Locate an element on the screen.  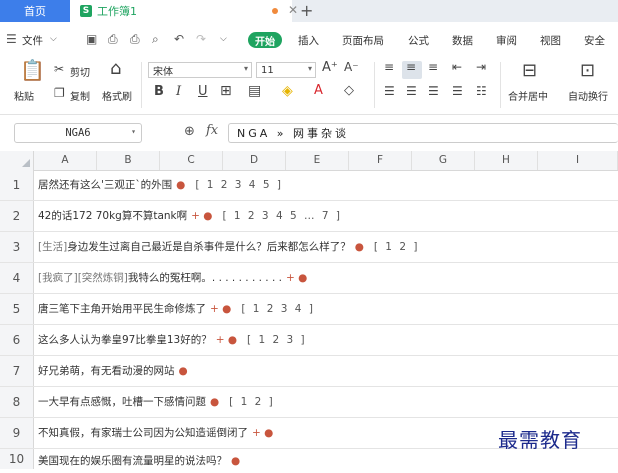
marker: ● is located at coordinates (359, 247).